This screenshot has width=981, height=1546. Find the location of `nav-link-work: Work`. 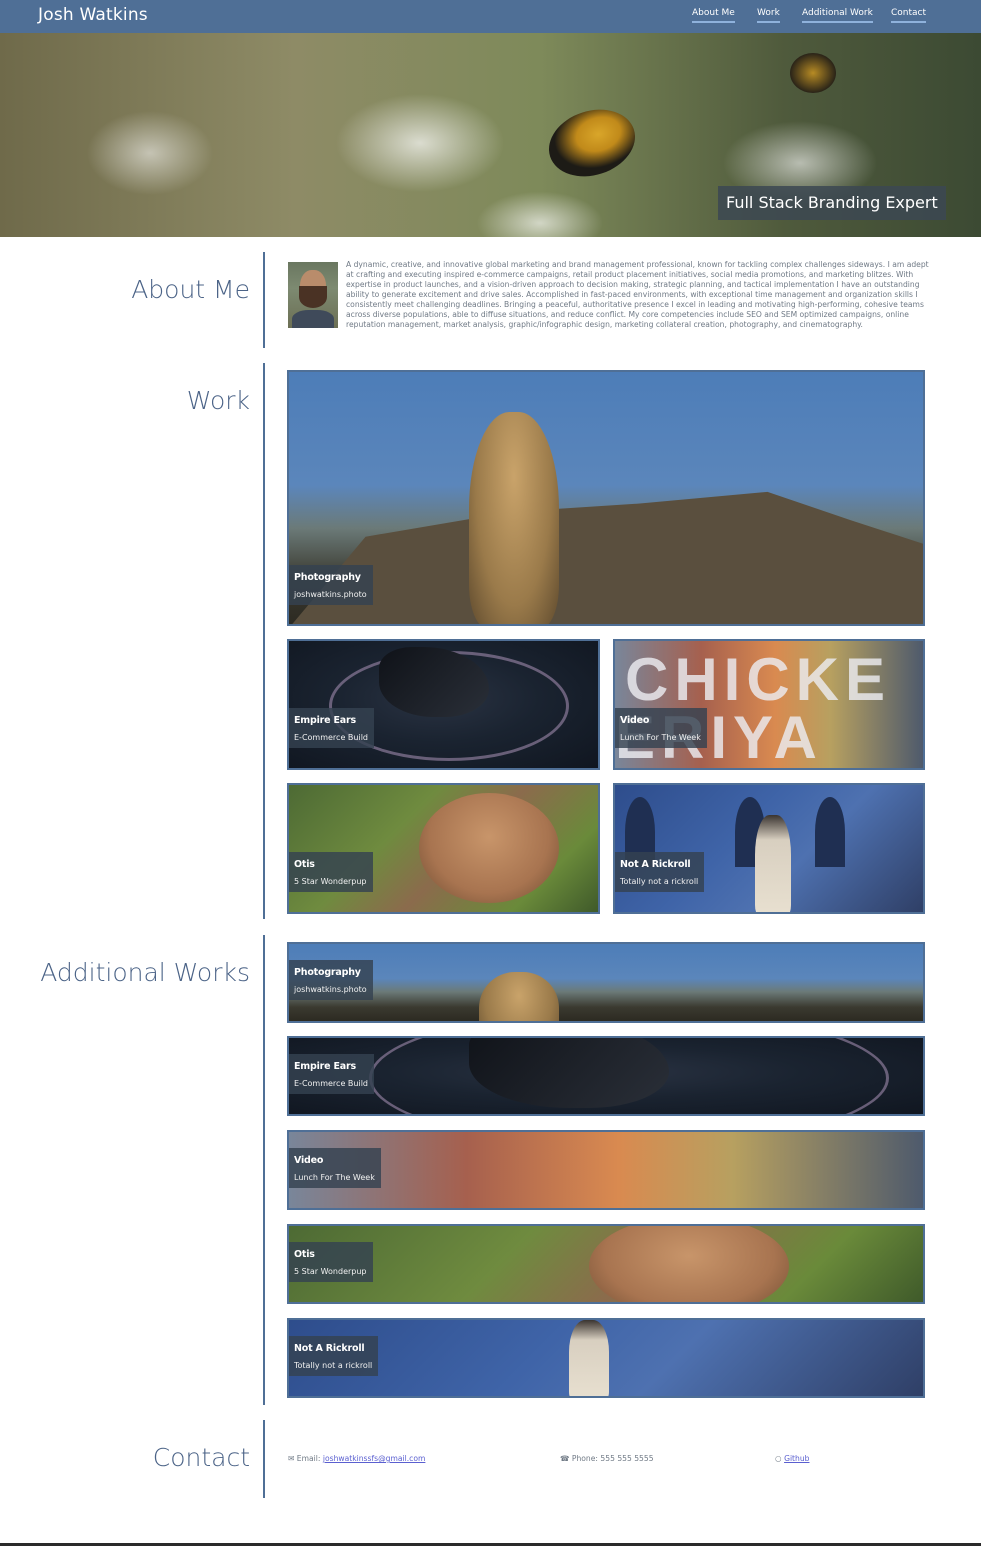

nav-link-work: Work is located at coordinates (768, 15).